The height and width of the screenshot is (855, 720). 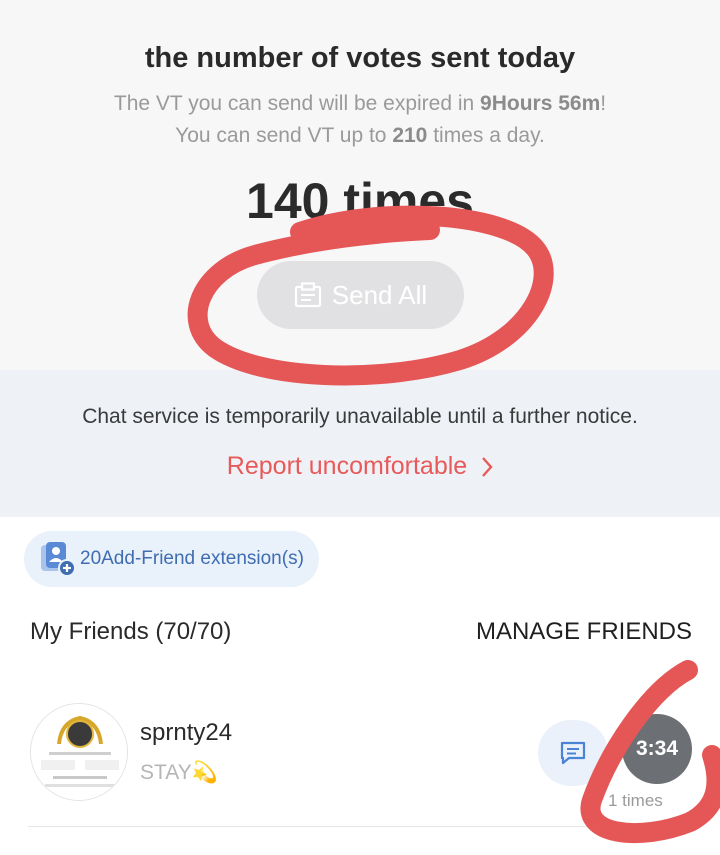 What do you see at coordinates (657, 749) in the screenshot?
I see `send-timer-button: 3:34` at bounding box center [657, 749].